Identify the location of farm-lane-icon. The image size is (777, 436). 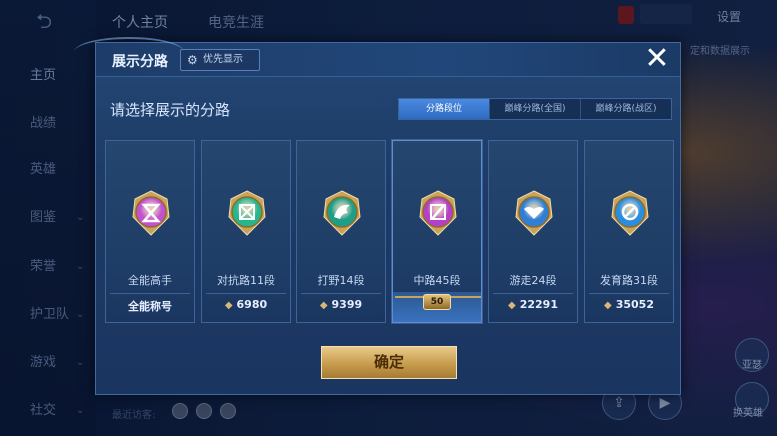
(630, 213).